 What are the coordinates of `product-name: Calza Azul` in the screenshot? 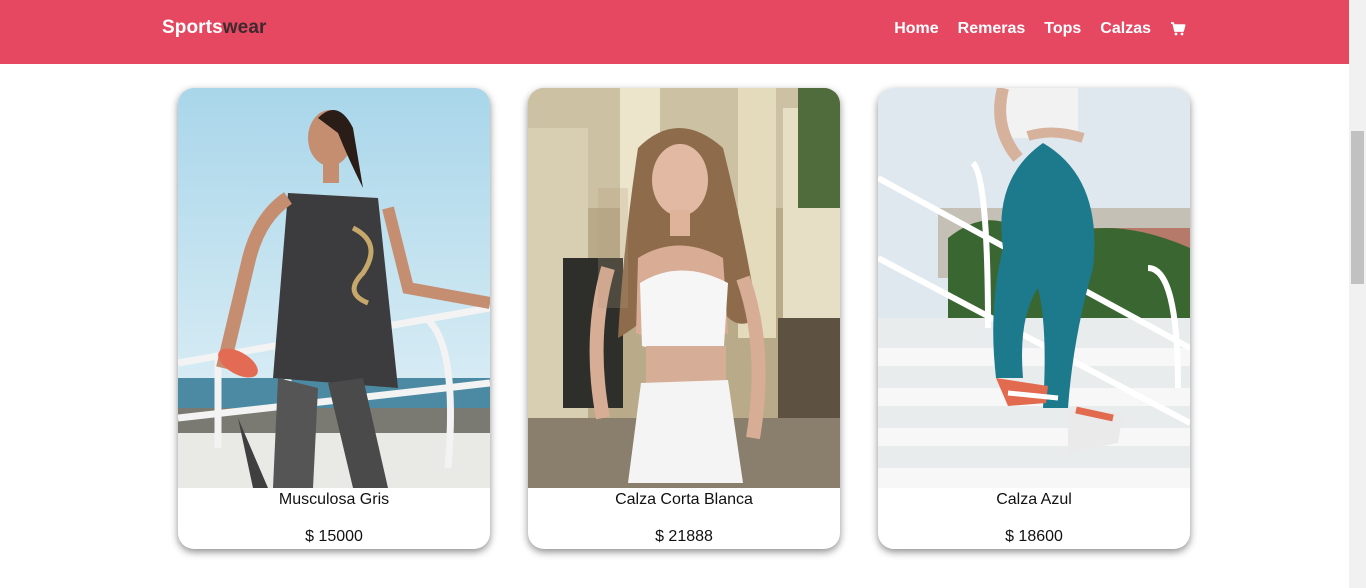 It's located at (1034, 499).